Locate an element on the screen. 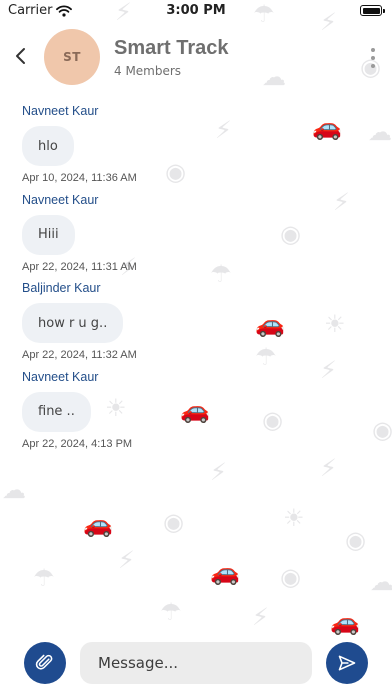 The height and width of the screenshot is (696, 392). message-input is located at coordinates (196, 663).